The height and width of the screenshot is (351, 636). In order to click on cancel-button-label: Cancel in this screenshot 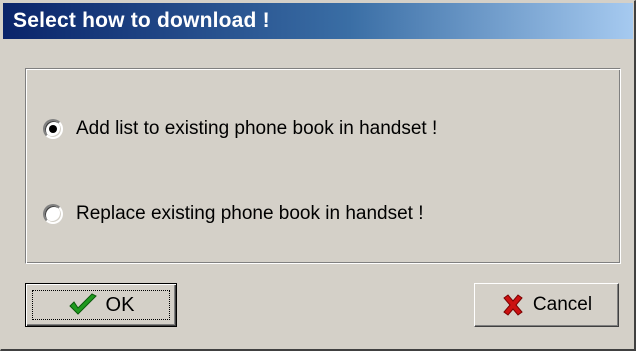, I will do `click(562, 304)`.